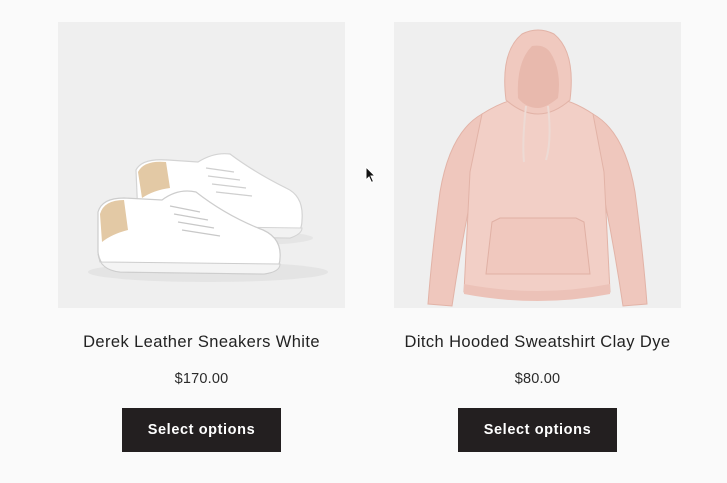 The image size is (727, 483). What do you see at coordinates (201, 342) in the screenshot?
I see `product-title: Derek Leather Sneakers White` at bounding box center [201, 342].